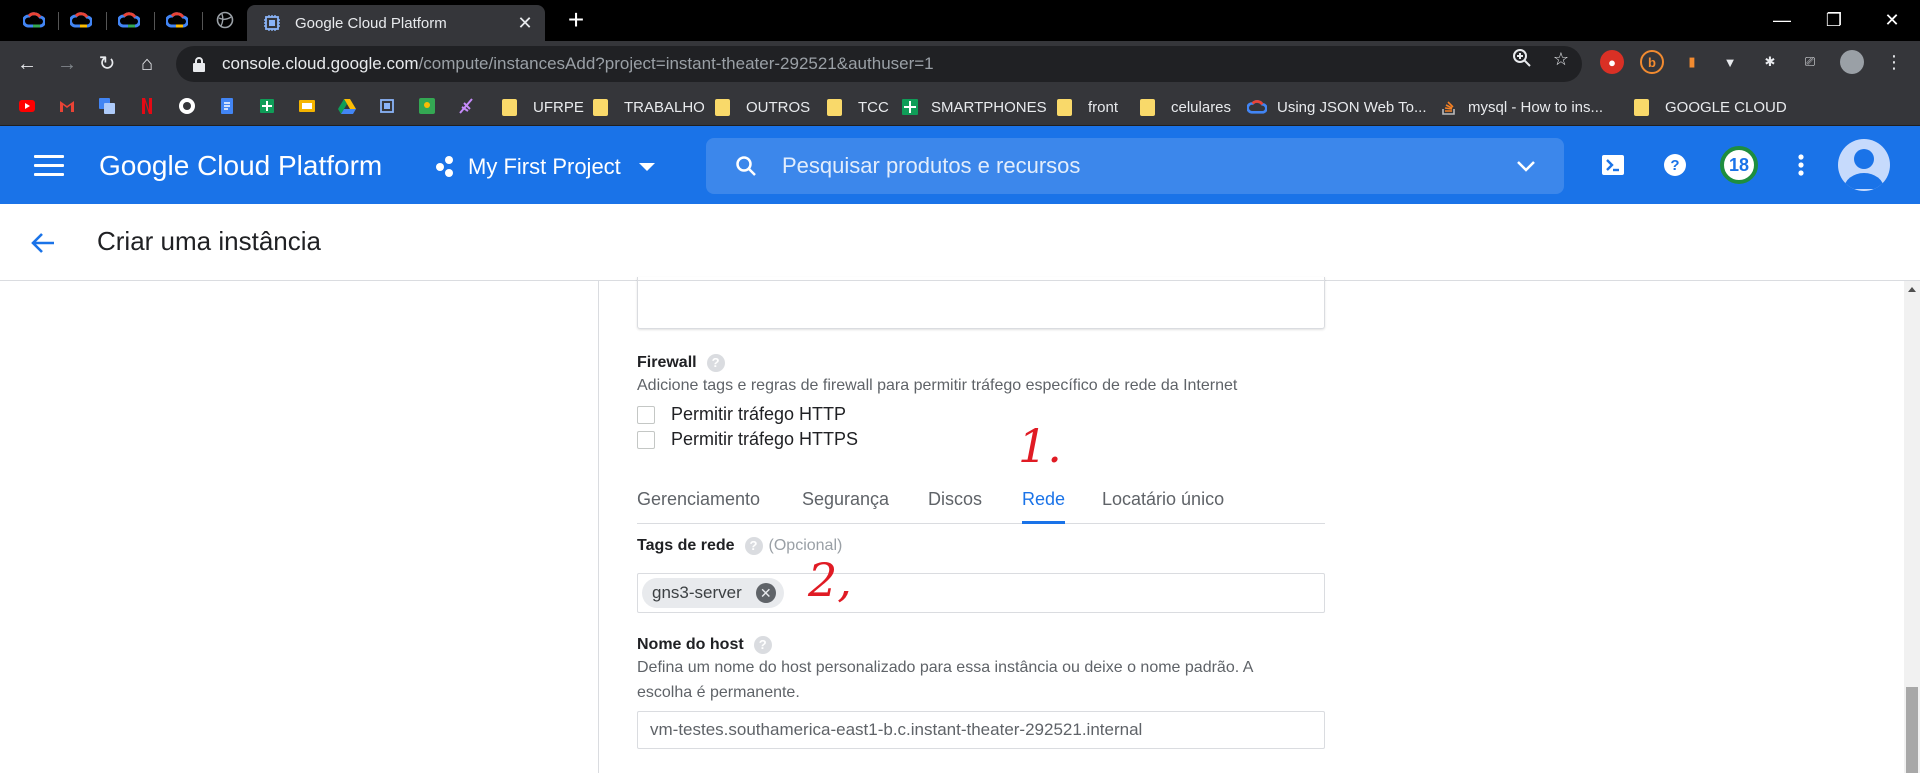 This screenshot has height=773, width=1920. Describe the element at coordinates (107, 64) in the screenshot. I see `reload-icon: ↻` at that location.